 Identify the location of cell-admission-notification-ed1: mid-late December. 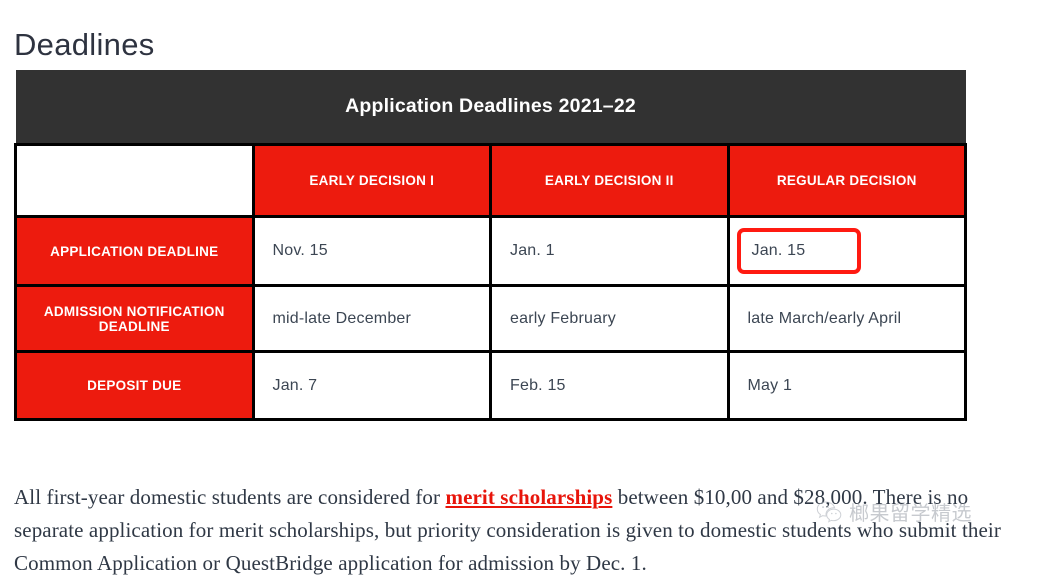
(371, 318).